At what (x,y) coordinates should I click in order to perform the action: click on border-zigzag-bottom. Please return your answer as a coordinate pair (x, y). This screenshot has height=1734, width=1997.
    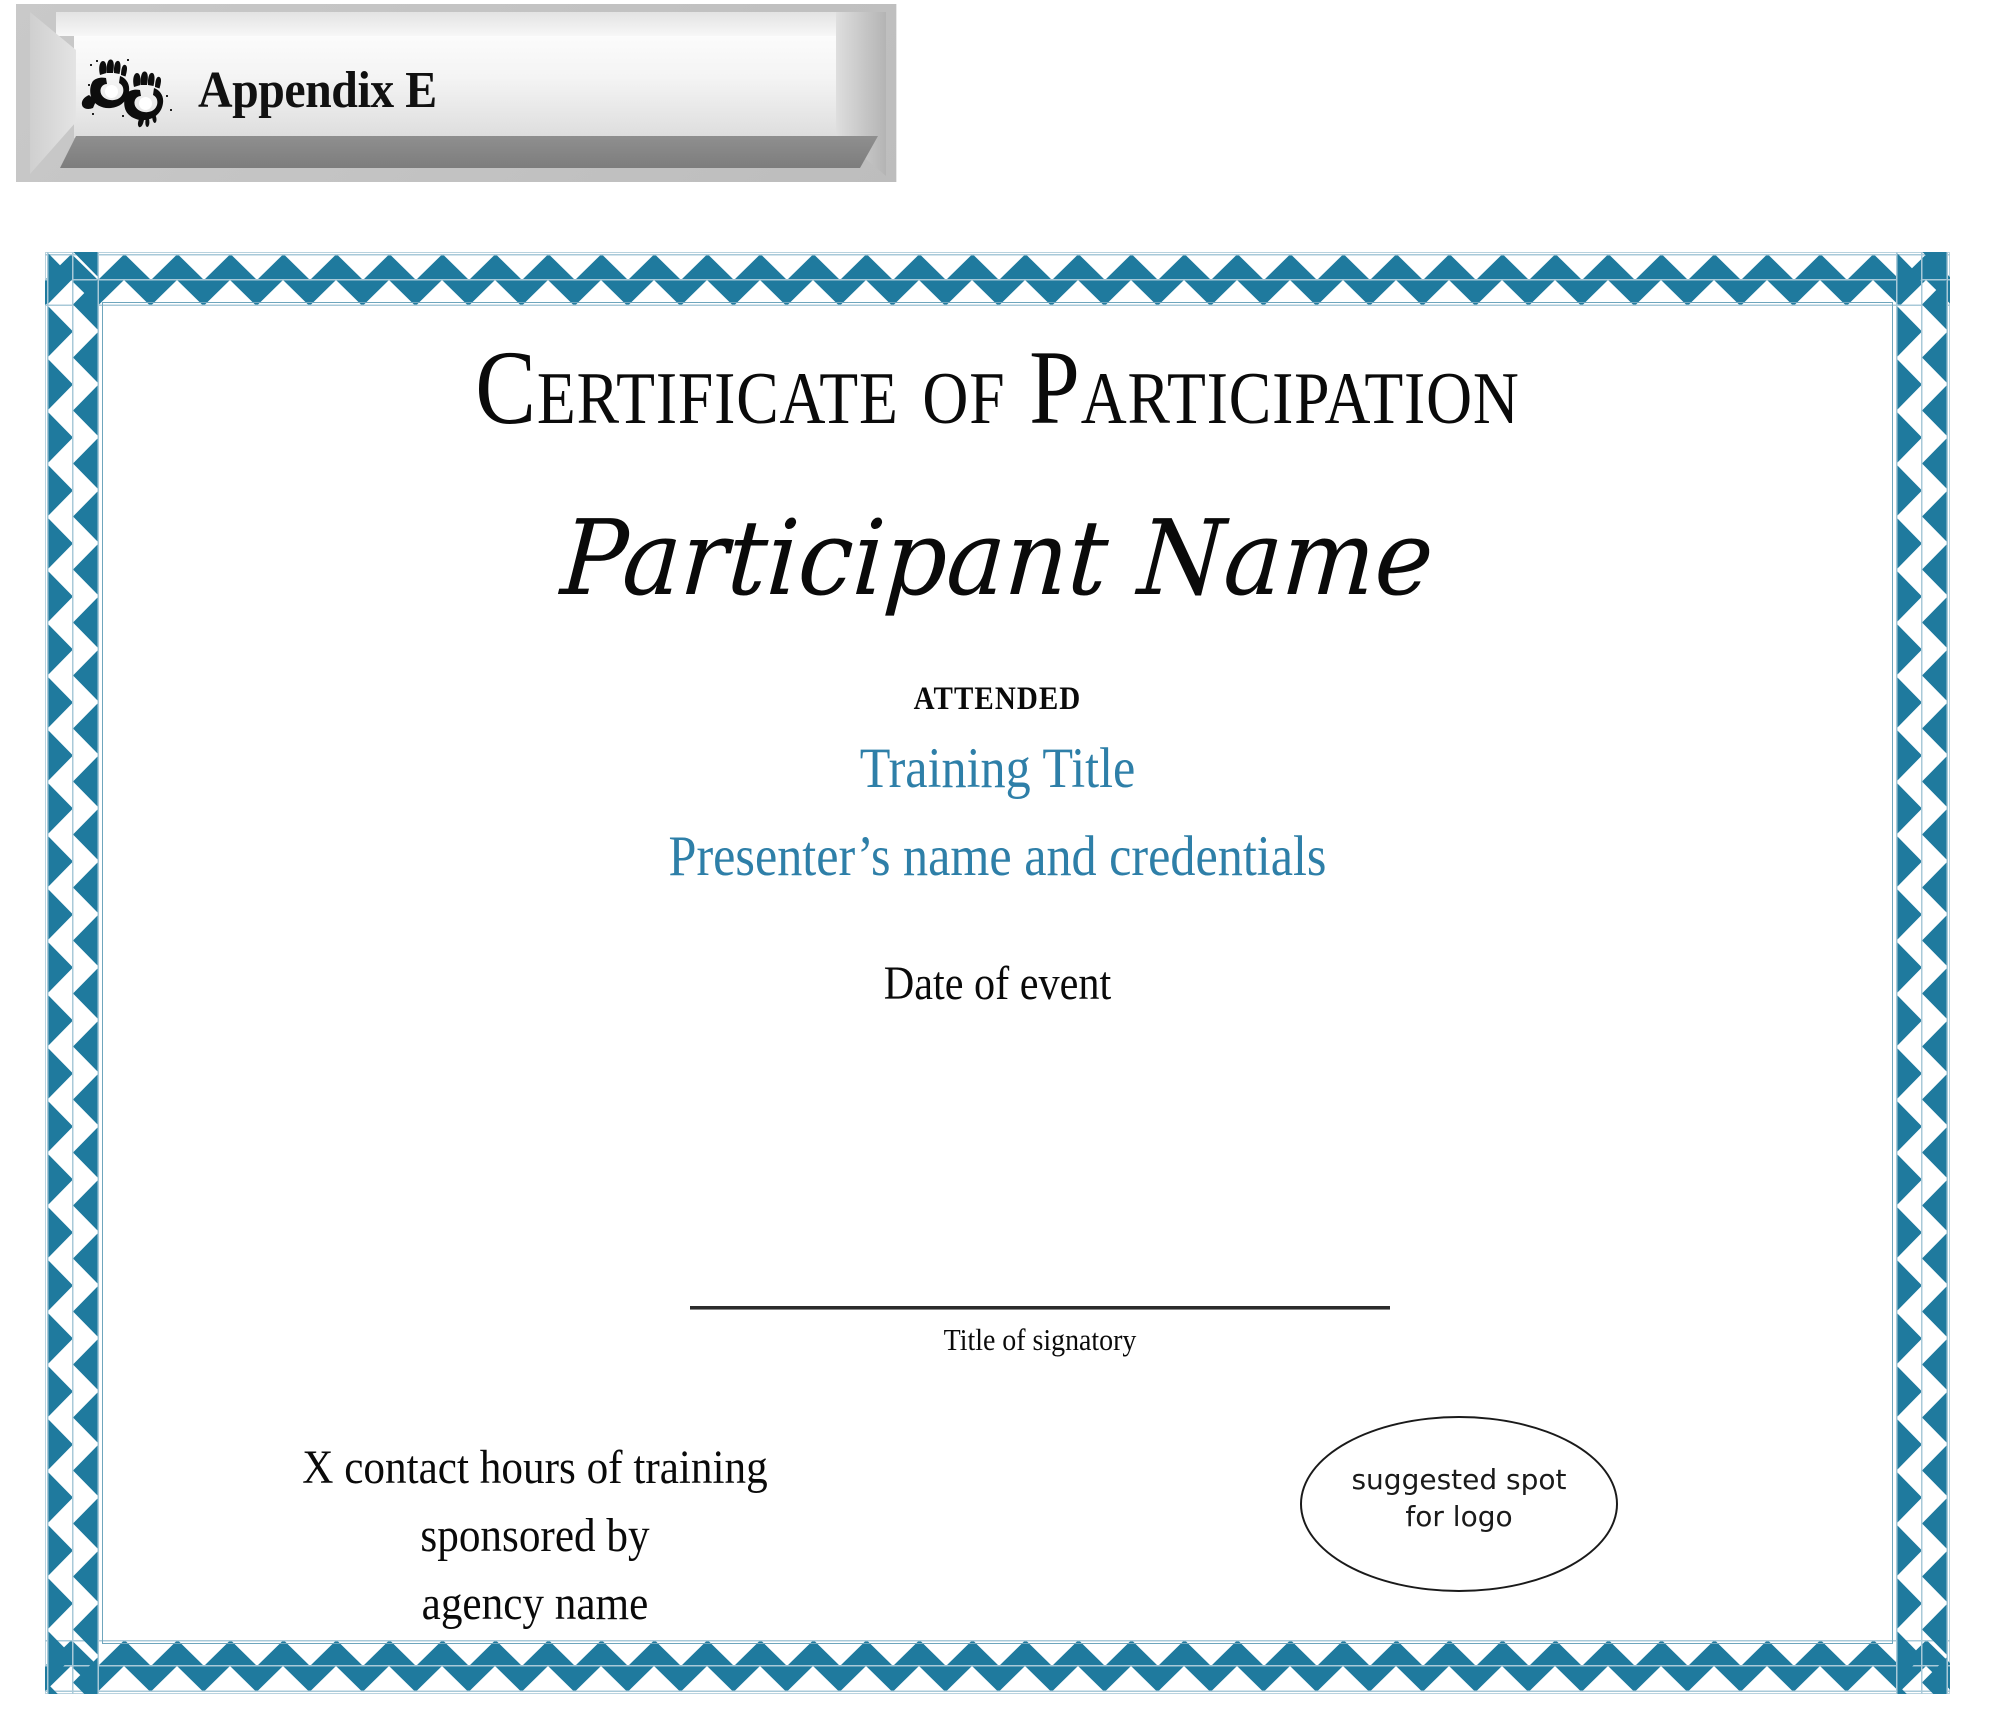
    Looking at the image, I should click on (997, 1666).